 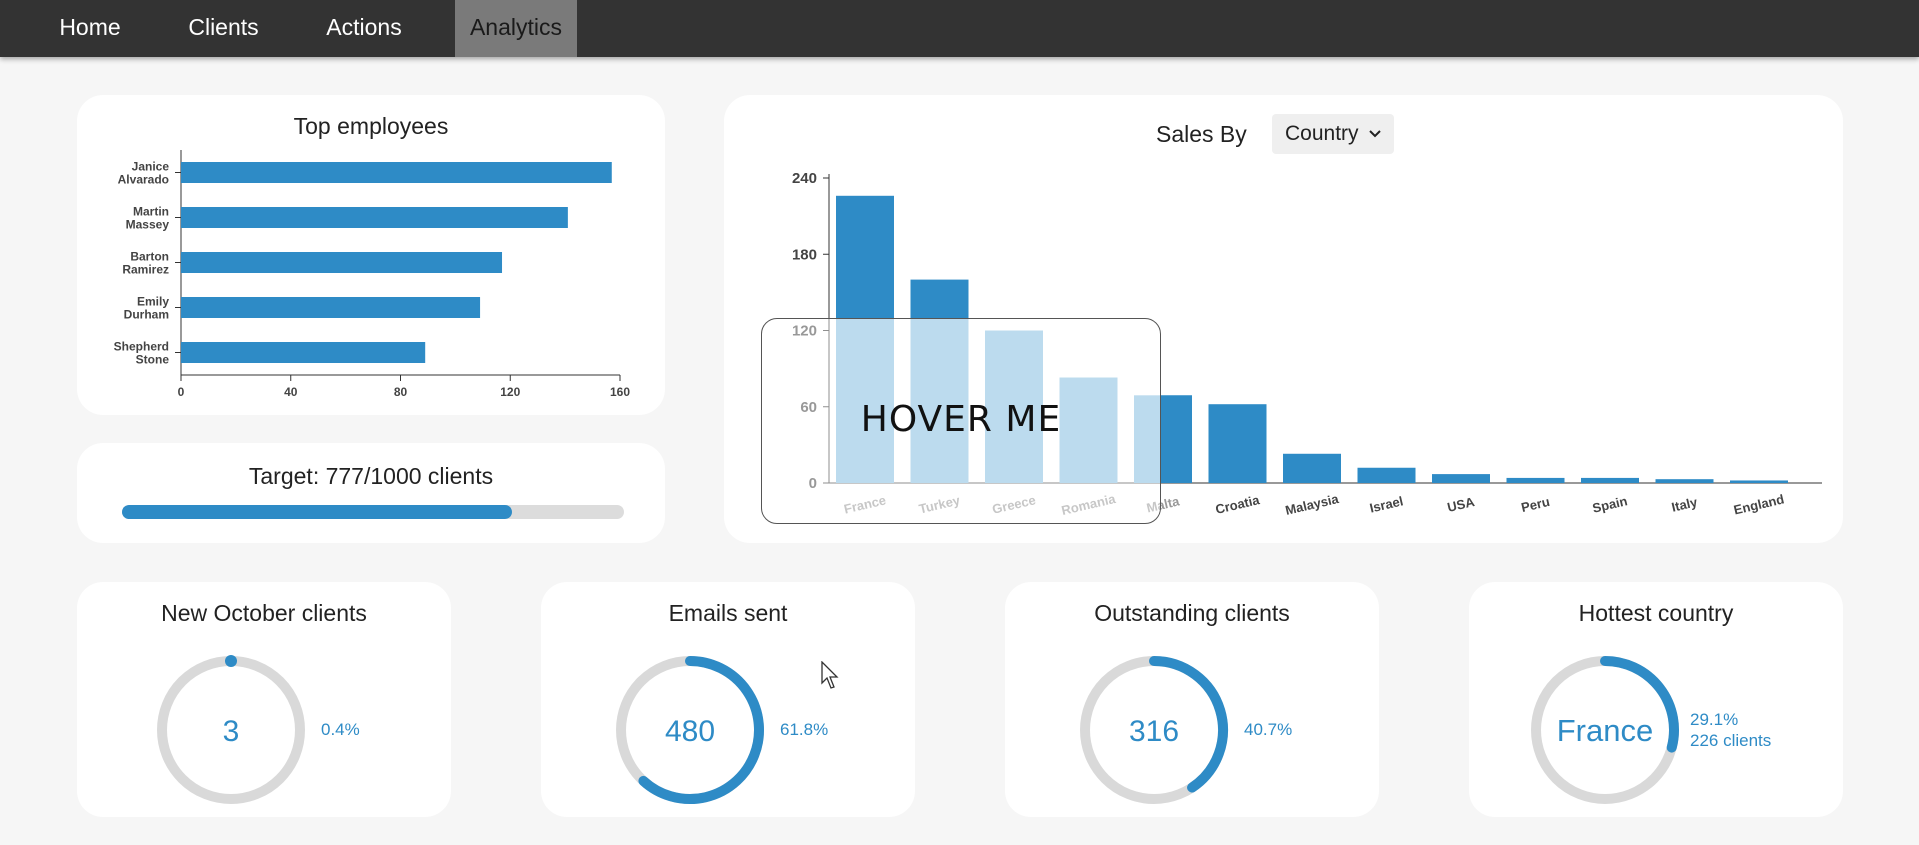 What do you see at coordinates (153, 360) in the screenshot?
I see `y-tick-label: Stone` at bounding box center [153, 360].